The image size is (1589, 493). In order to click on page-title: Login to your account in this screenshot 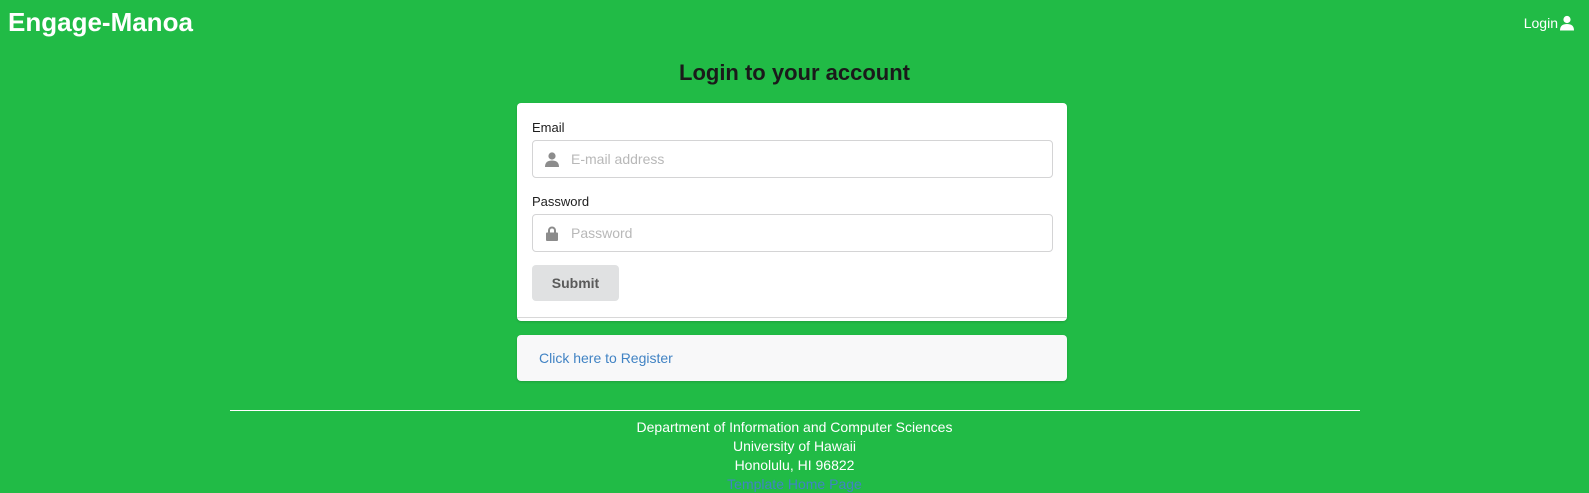, I will do `click(794, 72)`.